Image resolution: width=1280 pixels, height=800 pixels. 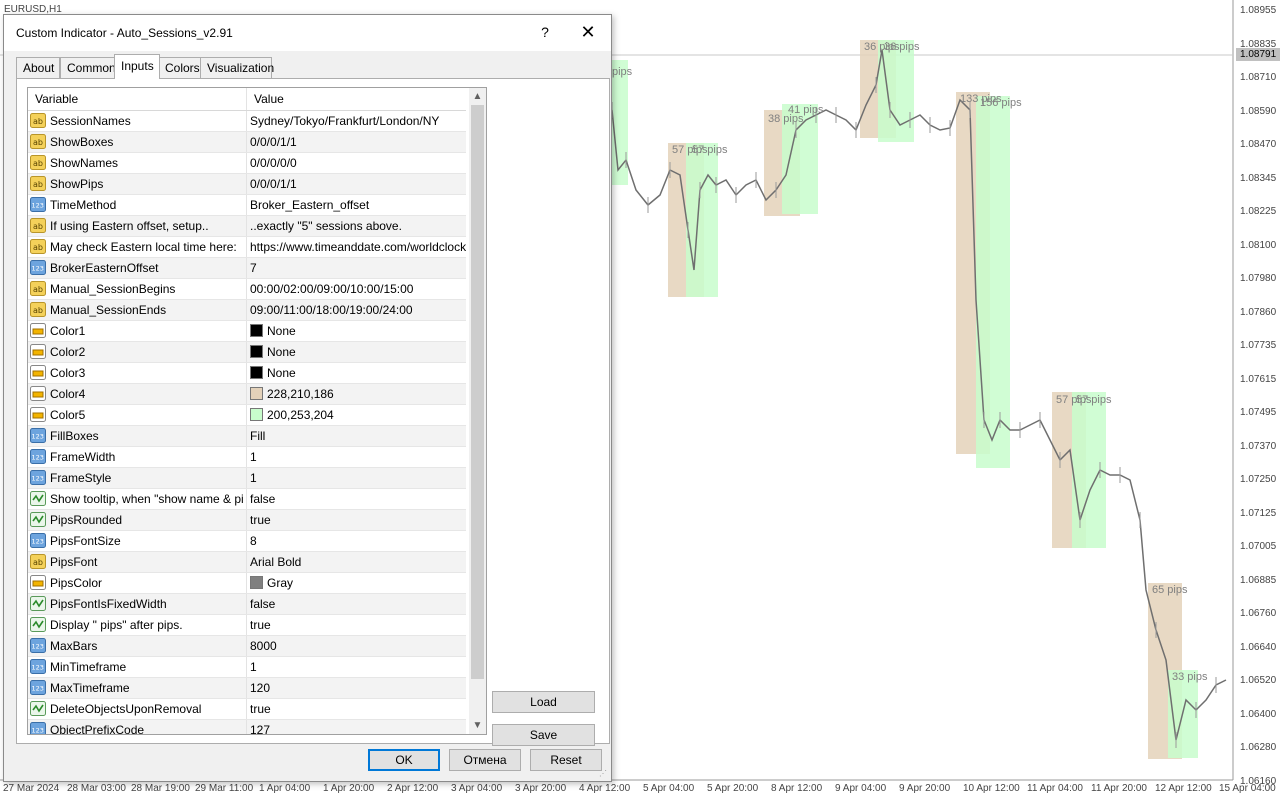 What do you see at coordinates (357, 562) in the screenshot?
I see `value-cell: Arial Bold` at bounding box center [357, 562].